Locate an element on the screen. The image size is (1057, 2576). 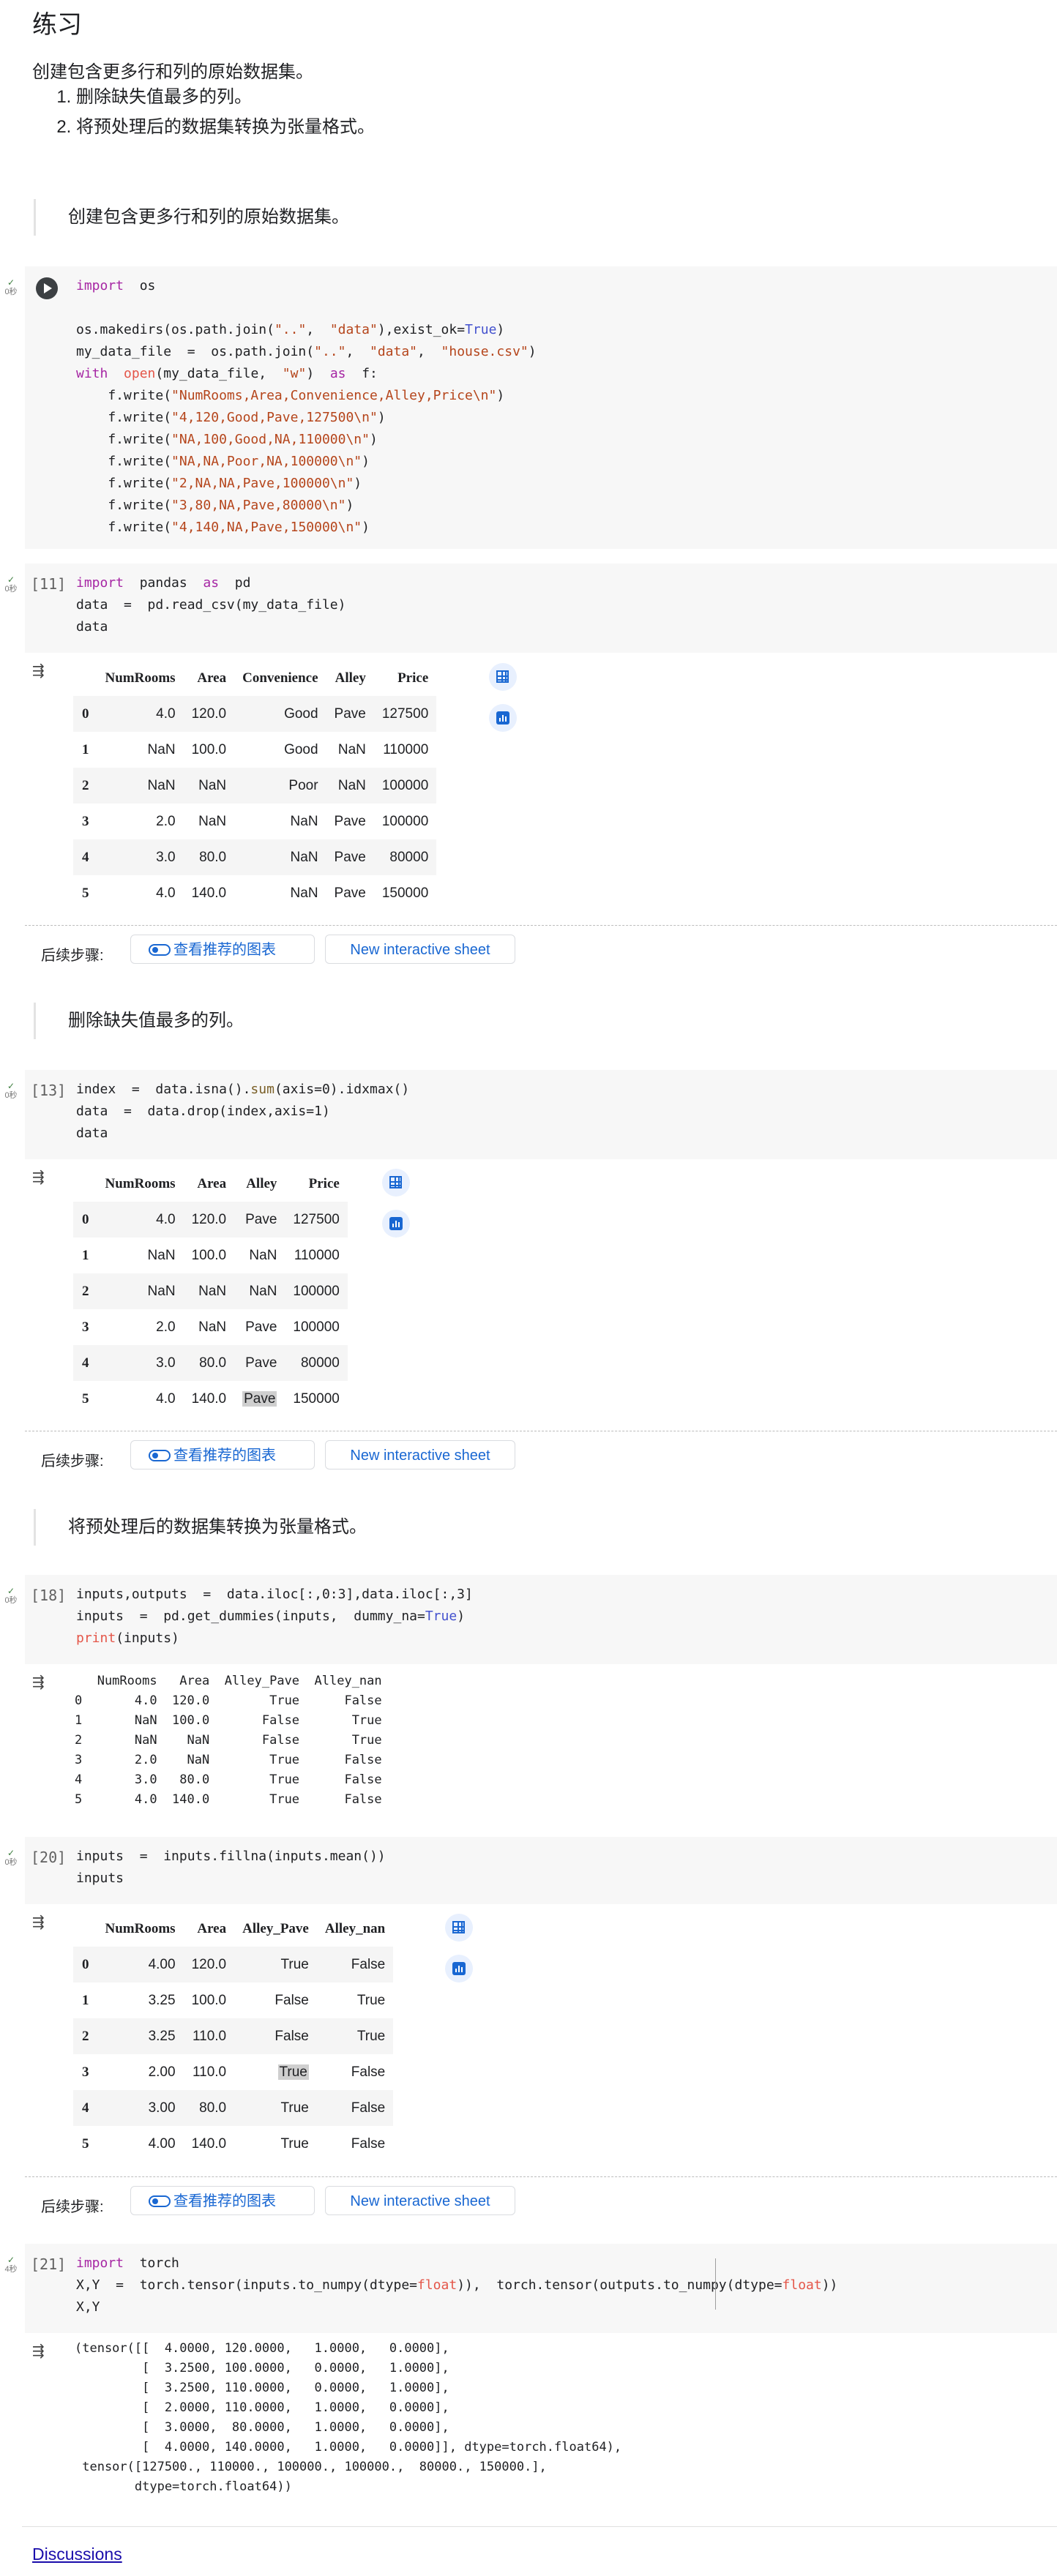
table-row: 0 4.00 120.0 True False is located at coordinates (233, 1964).